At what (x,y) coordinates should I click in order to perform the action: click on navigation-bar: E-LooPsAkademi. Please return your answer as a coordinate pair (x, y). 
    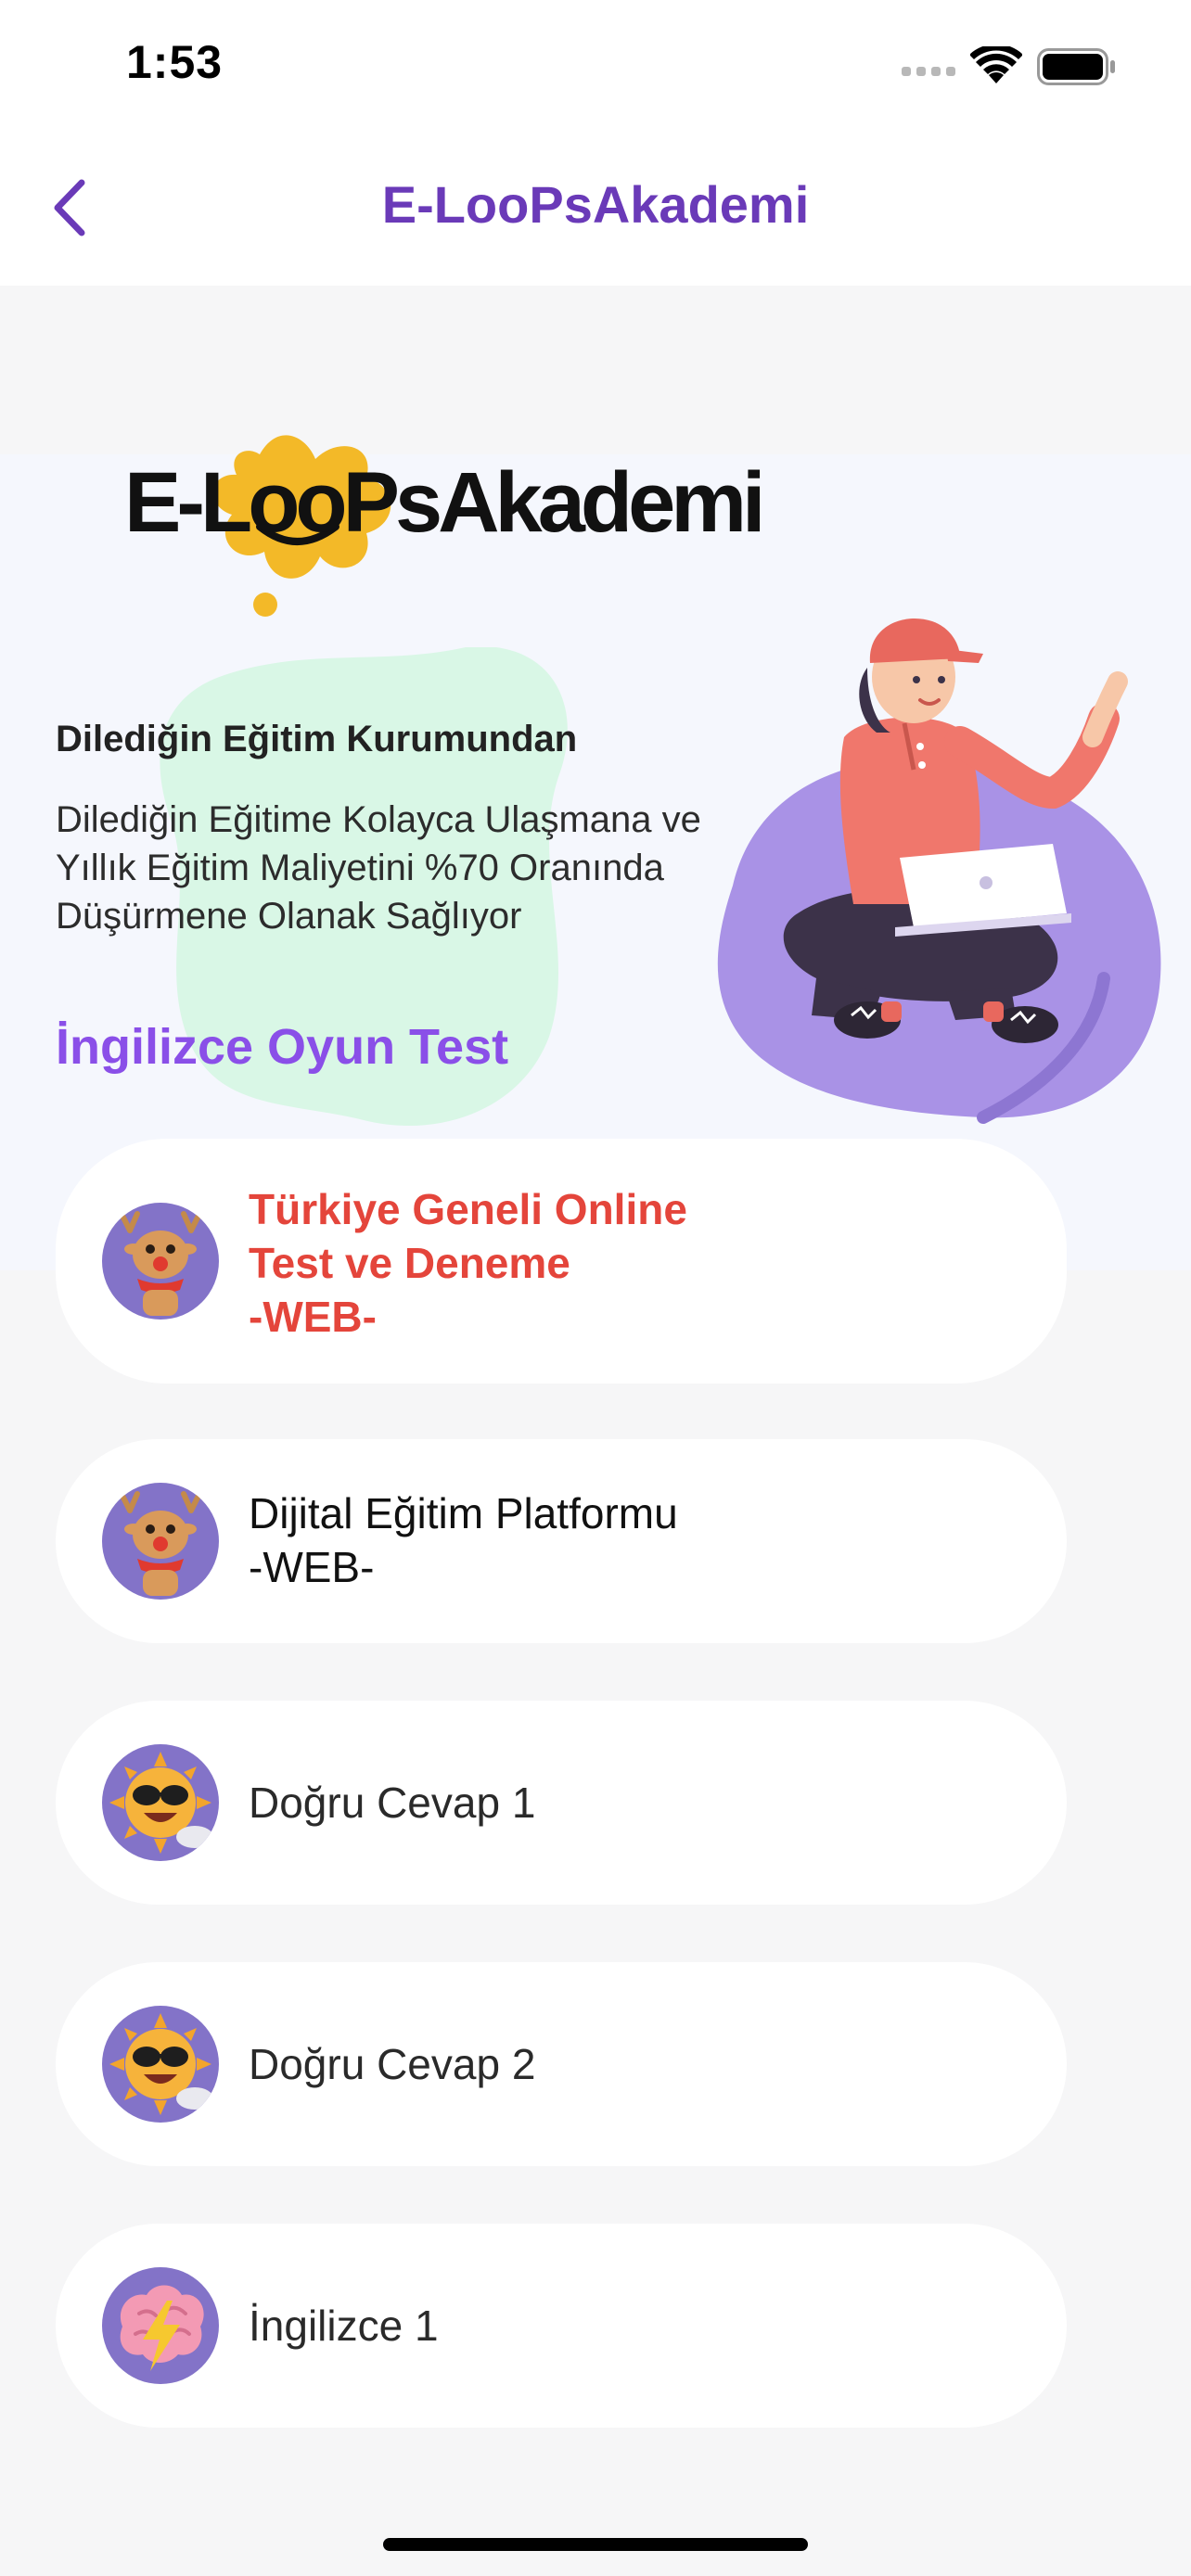
    Looking at the image, I should click on (595, 208).